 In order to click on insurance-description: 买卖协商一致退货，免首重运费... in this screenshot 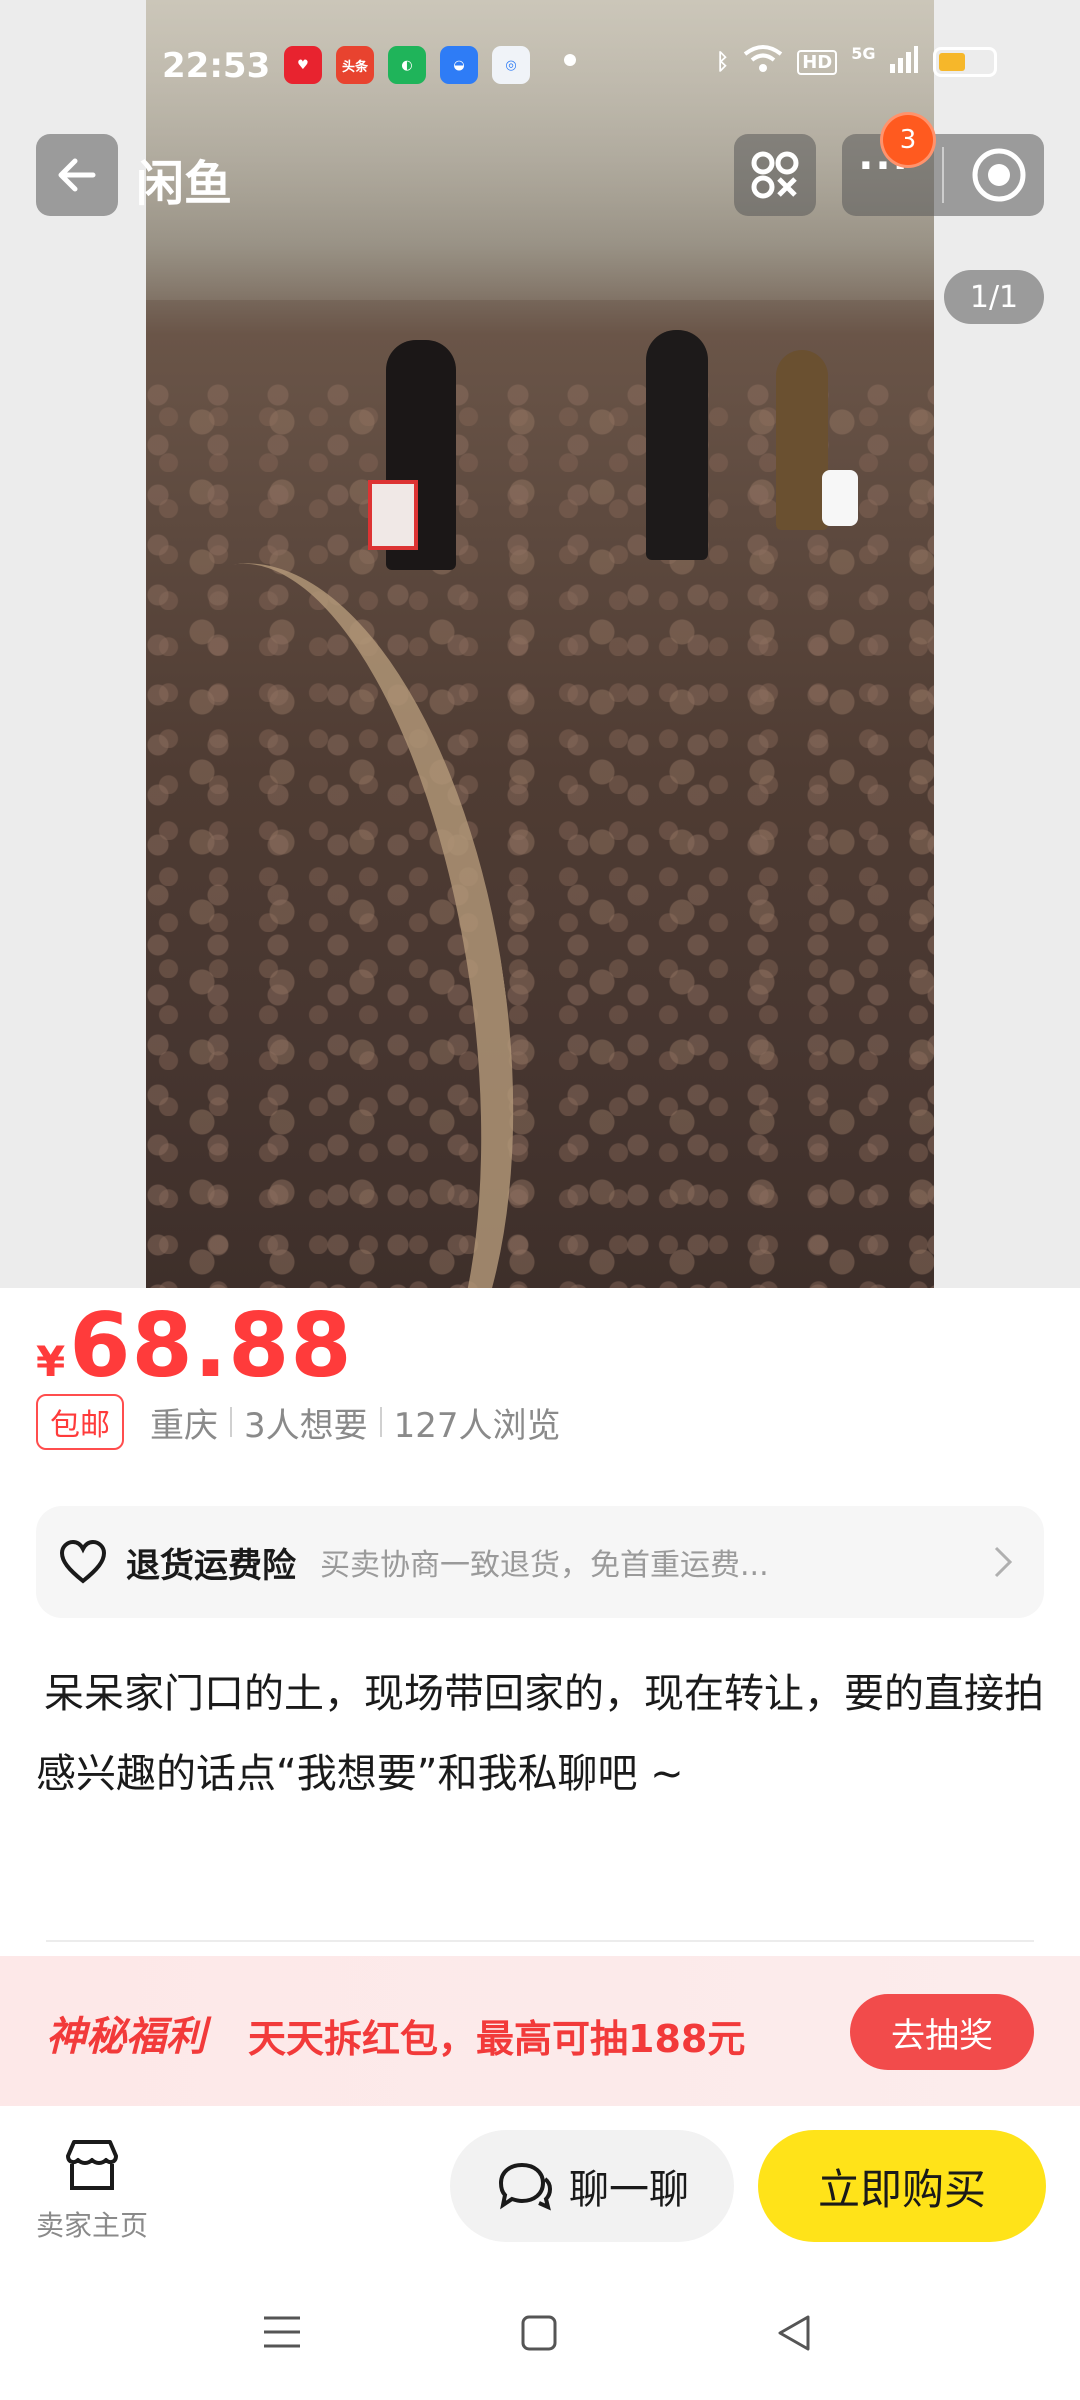, I will do `click(544, 1565)`.